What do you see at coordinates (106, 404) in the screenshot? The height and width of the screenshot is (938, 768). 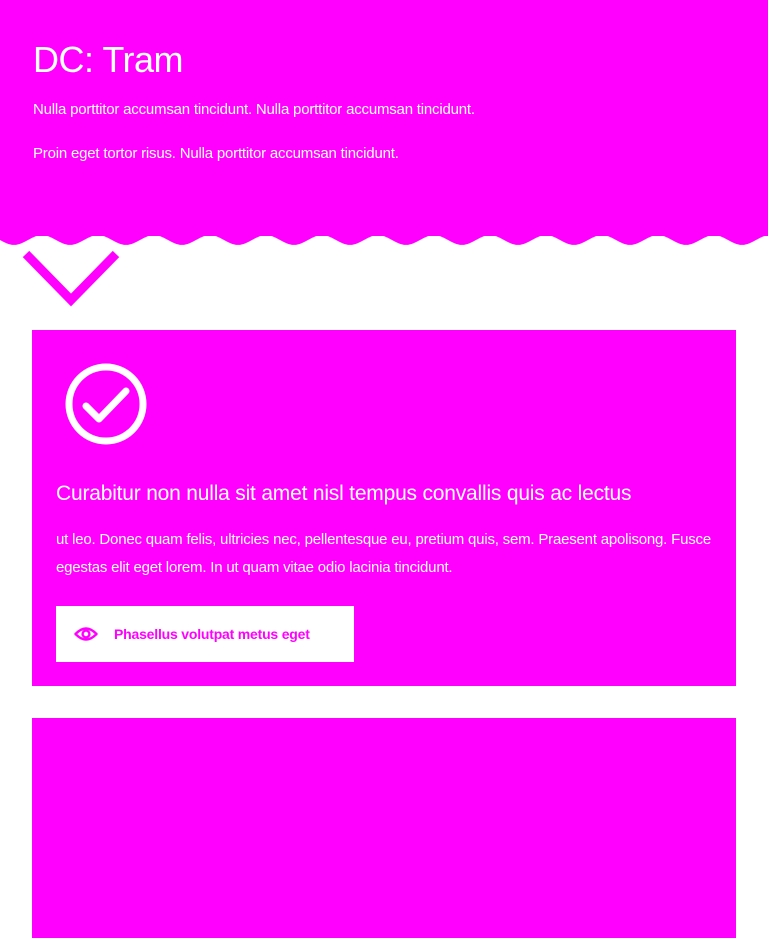 I see `check-circle-icon` at bounding box center [106, 404].